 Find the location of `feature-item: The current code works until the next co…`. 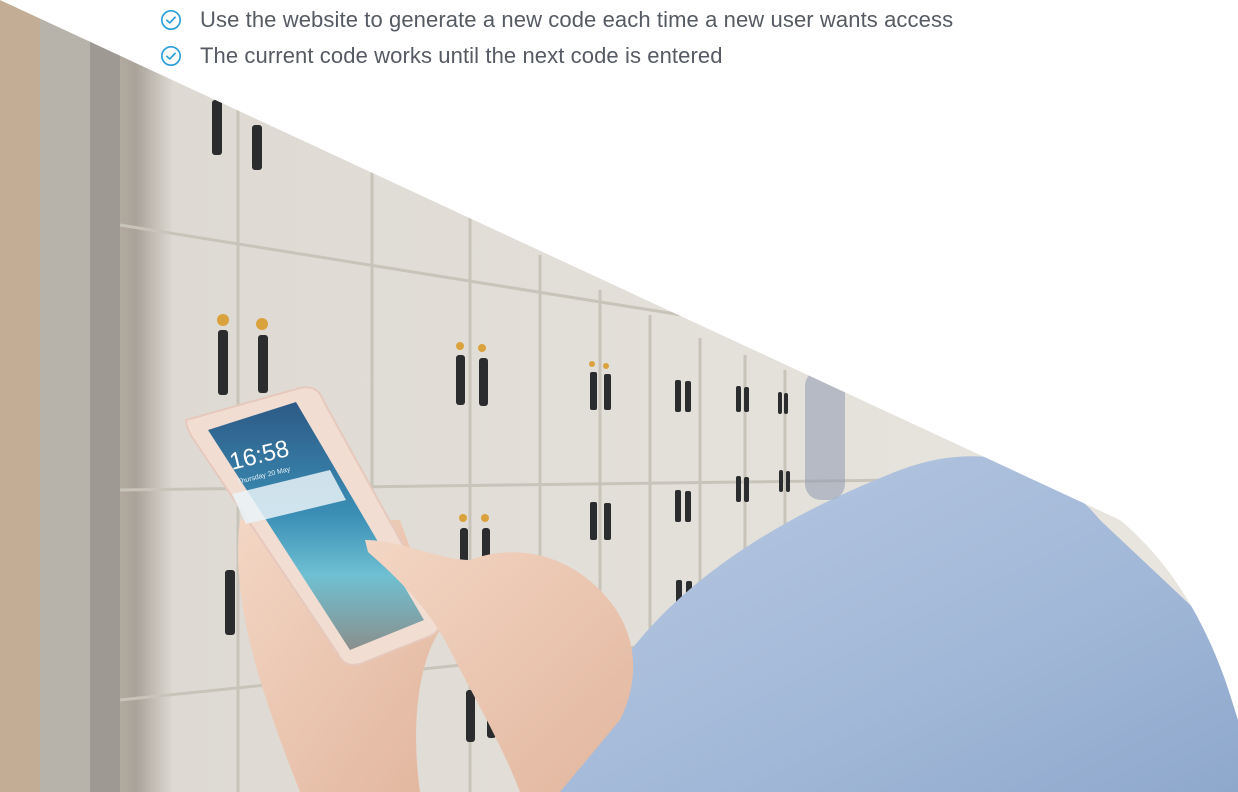

feature-item: The current code works until the next co… is located at coordinates (556, 56).